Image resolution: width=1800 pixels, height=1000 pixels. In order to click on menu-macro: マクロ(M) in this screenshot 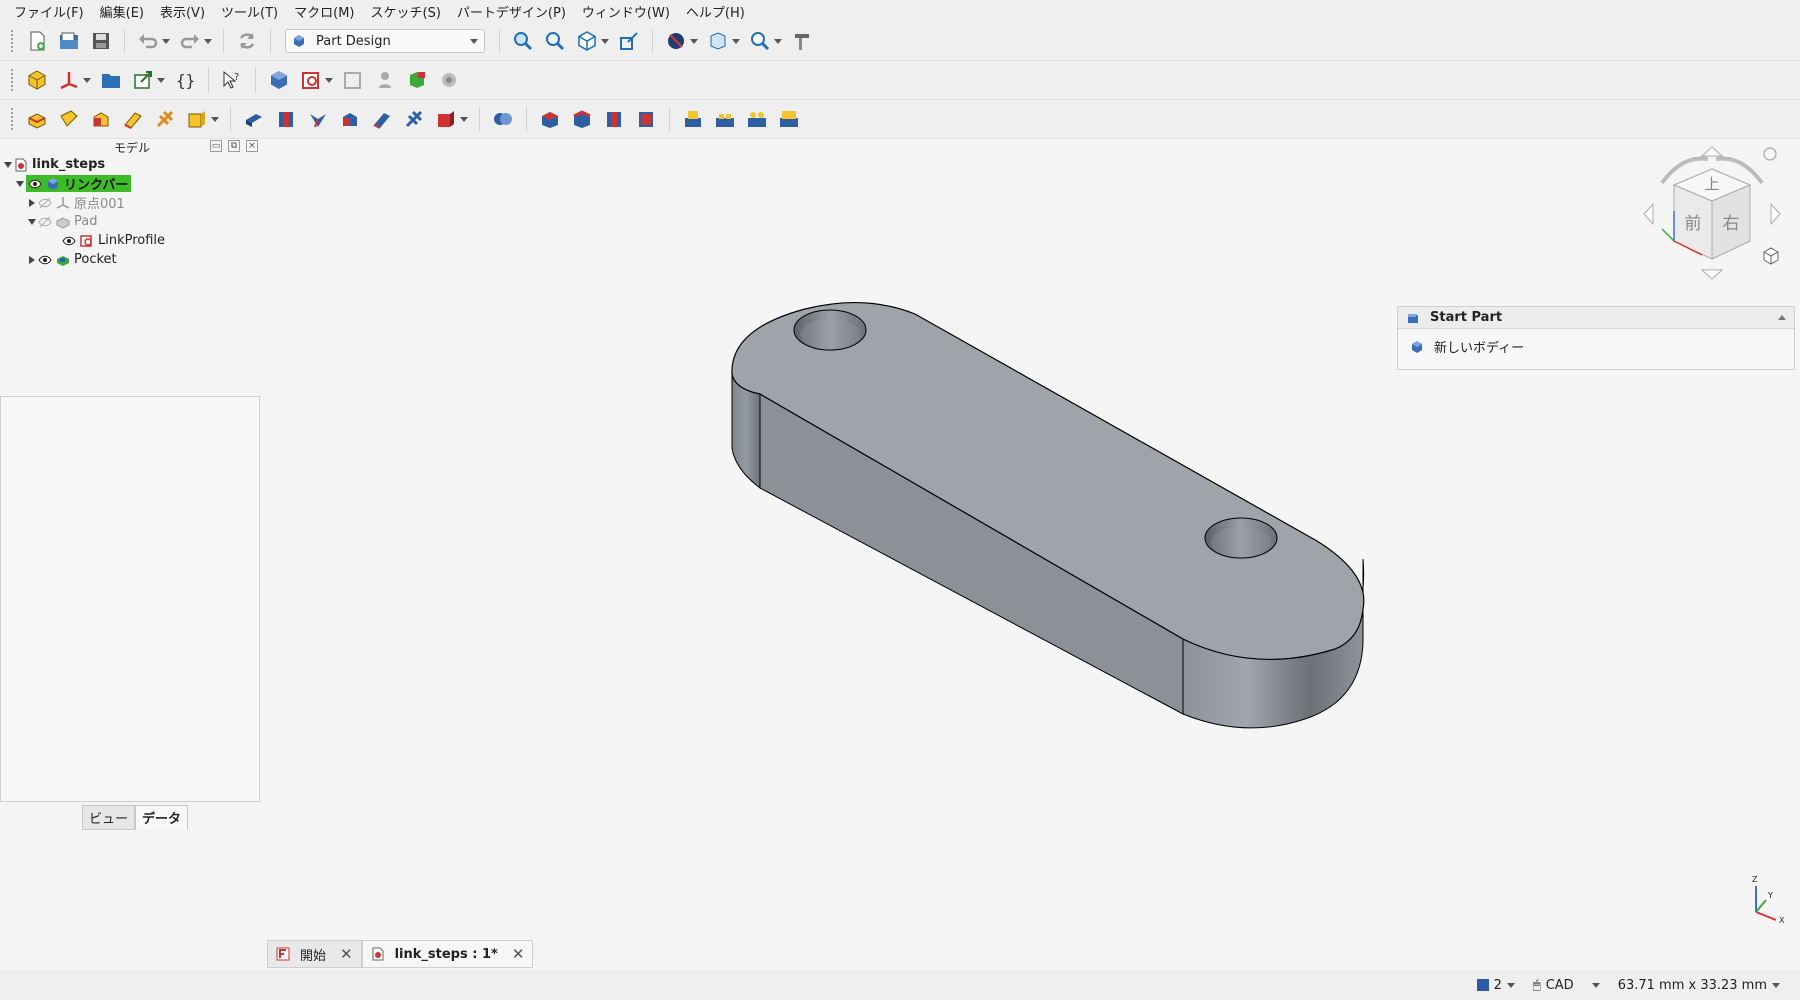, I will do `click(324, 11)`.